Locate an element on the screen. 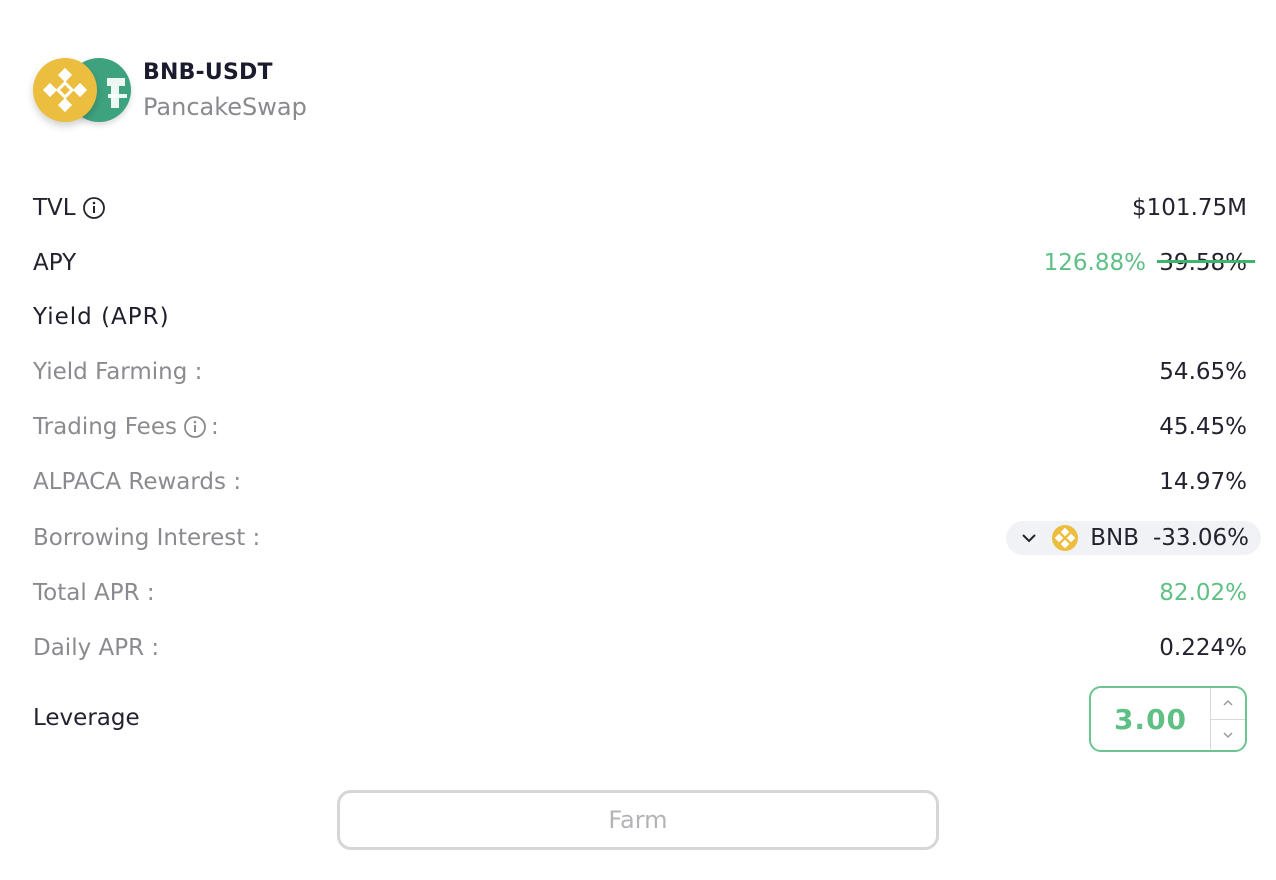 Image resolution: width=1276 pixels, height=880 pixels. apy-old-value: 39.58% is located at coordinates (1203, 263).